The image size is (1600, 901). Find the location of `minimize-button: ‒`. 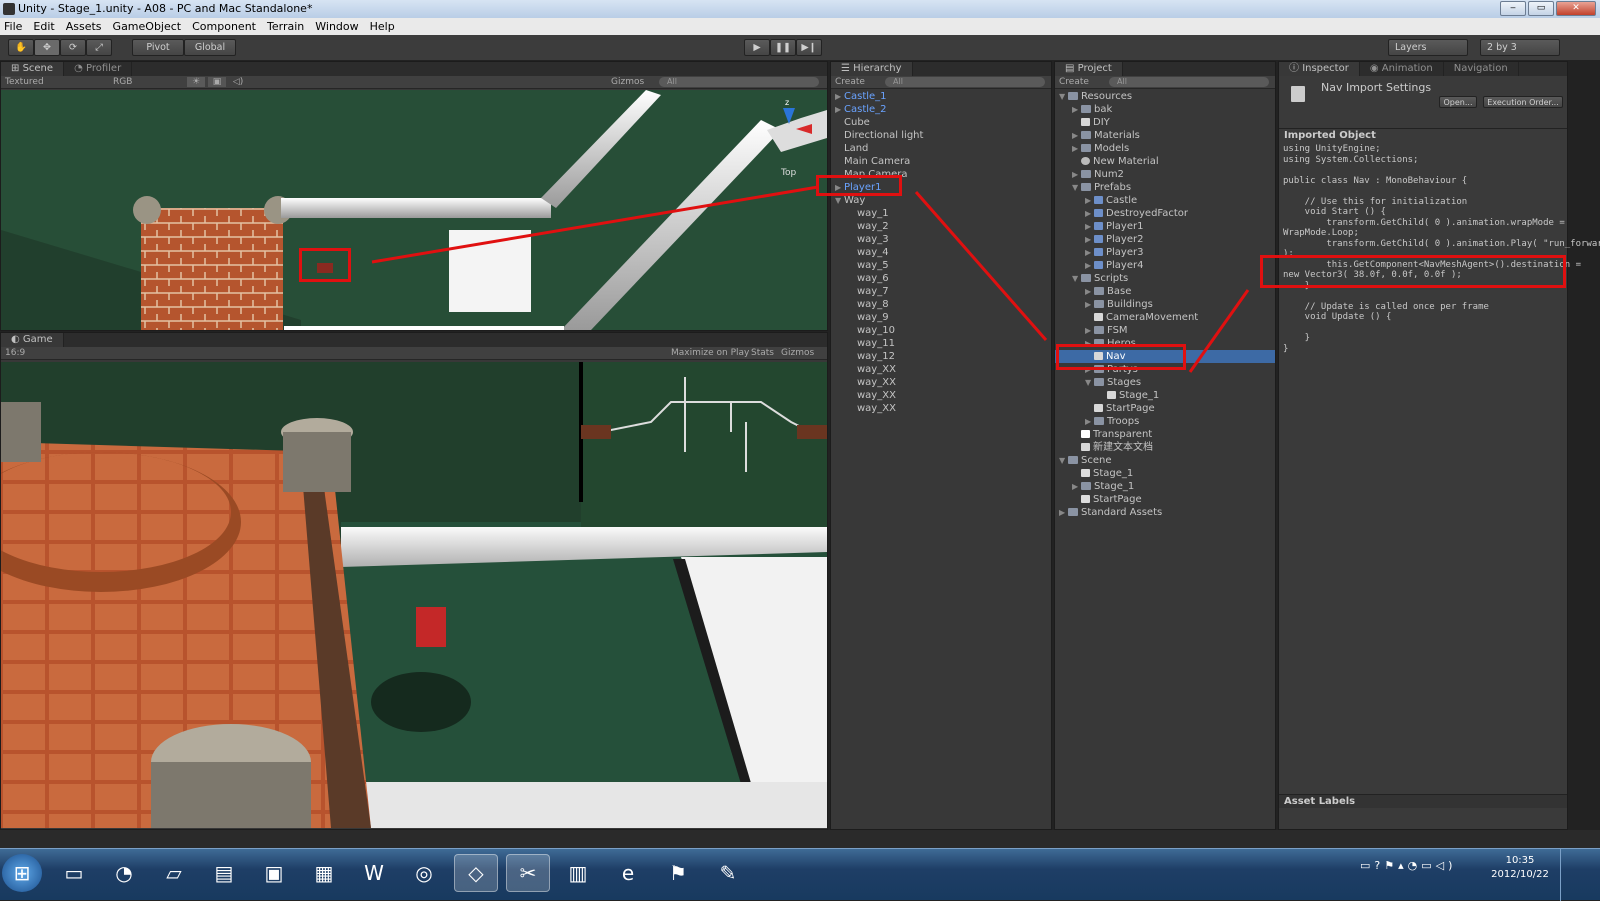

minimize-button: ‒ is located at coordinates (1513, 8).